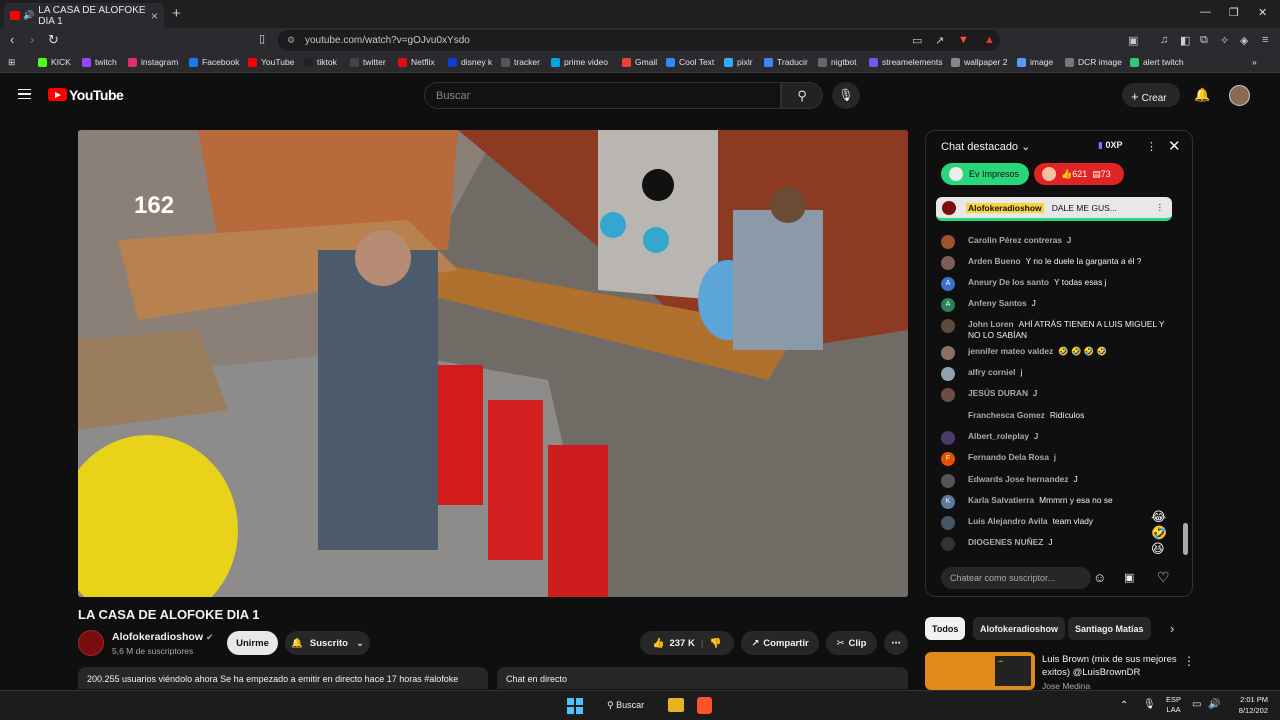 This screenshot has width=1280, height=720. I want to click on search-icon: ⚲, so click(802, 95).